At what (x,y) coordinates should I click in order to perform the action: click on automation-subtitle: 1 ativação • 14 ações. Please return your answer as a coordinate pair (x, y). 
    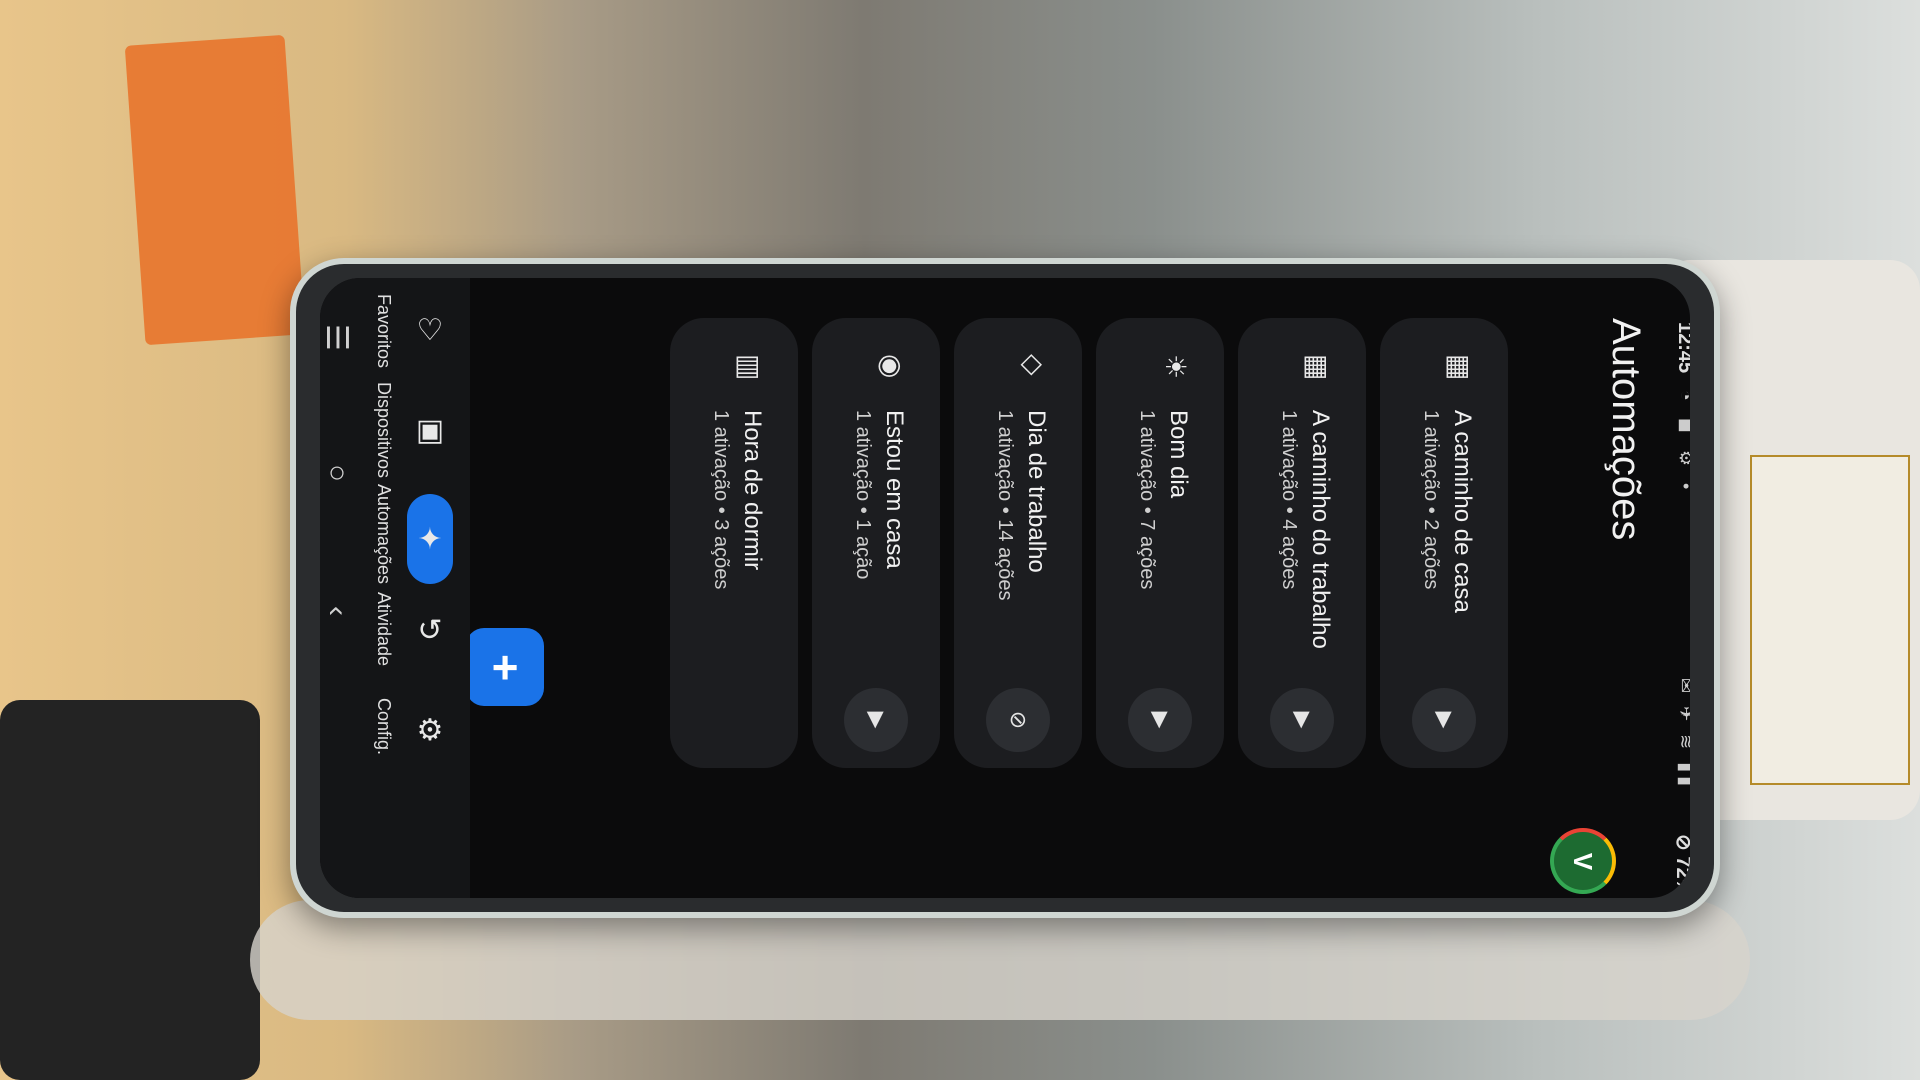
    Looking at the image, I should click on (1005, 505).